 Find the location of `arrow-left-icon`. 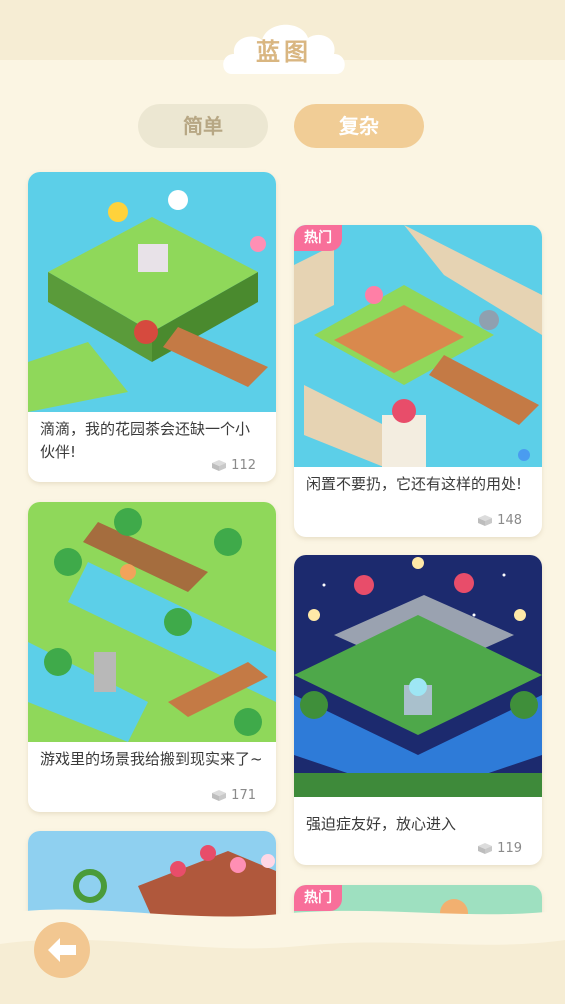

arrow-left-icon is located at coordinates (62, 950).